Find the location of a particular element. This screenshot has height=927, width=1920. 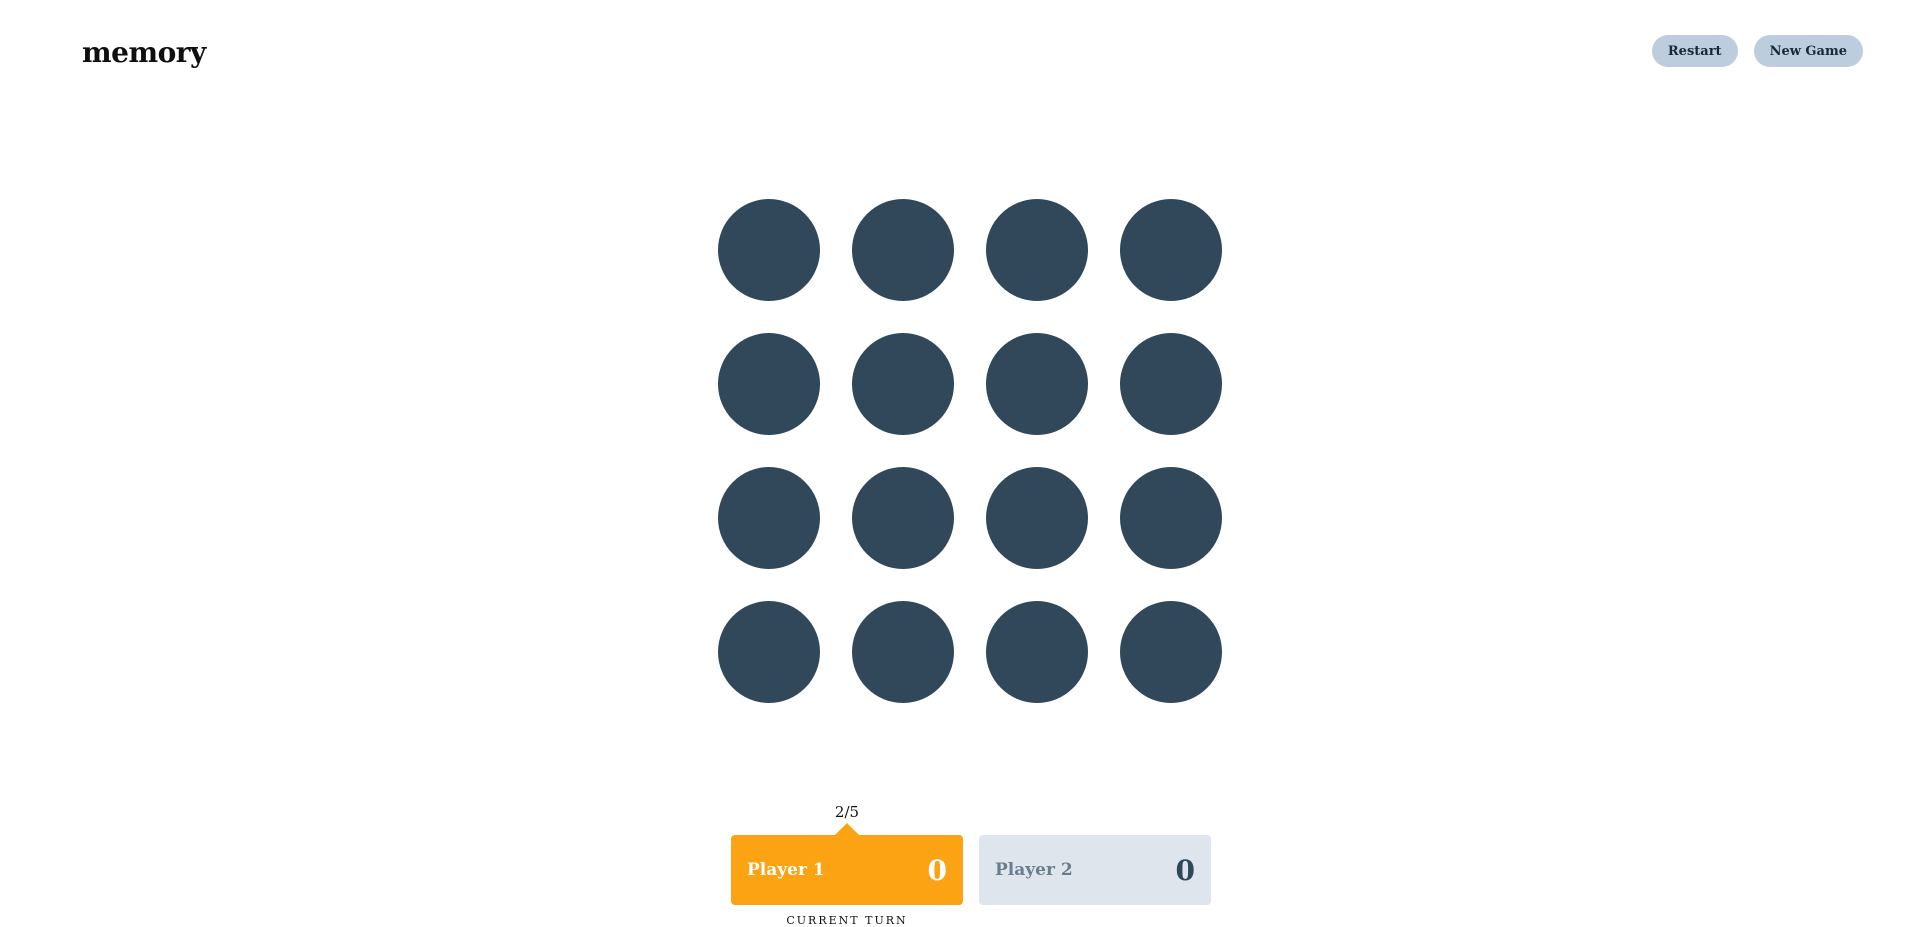

logo: memory is located at coordinates (144, 52).